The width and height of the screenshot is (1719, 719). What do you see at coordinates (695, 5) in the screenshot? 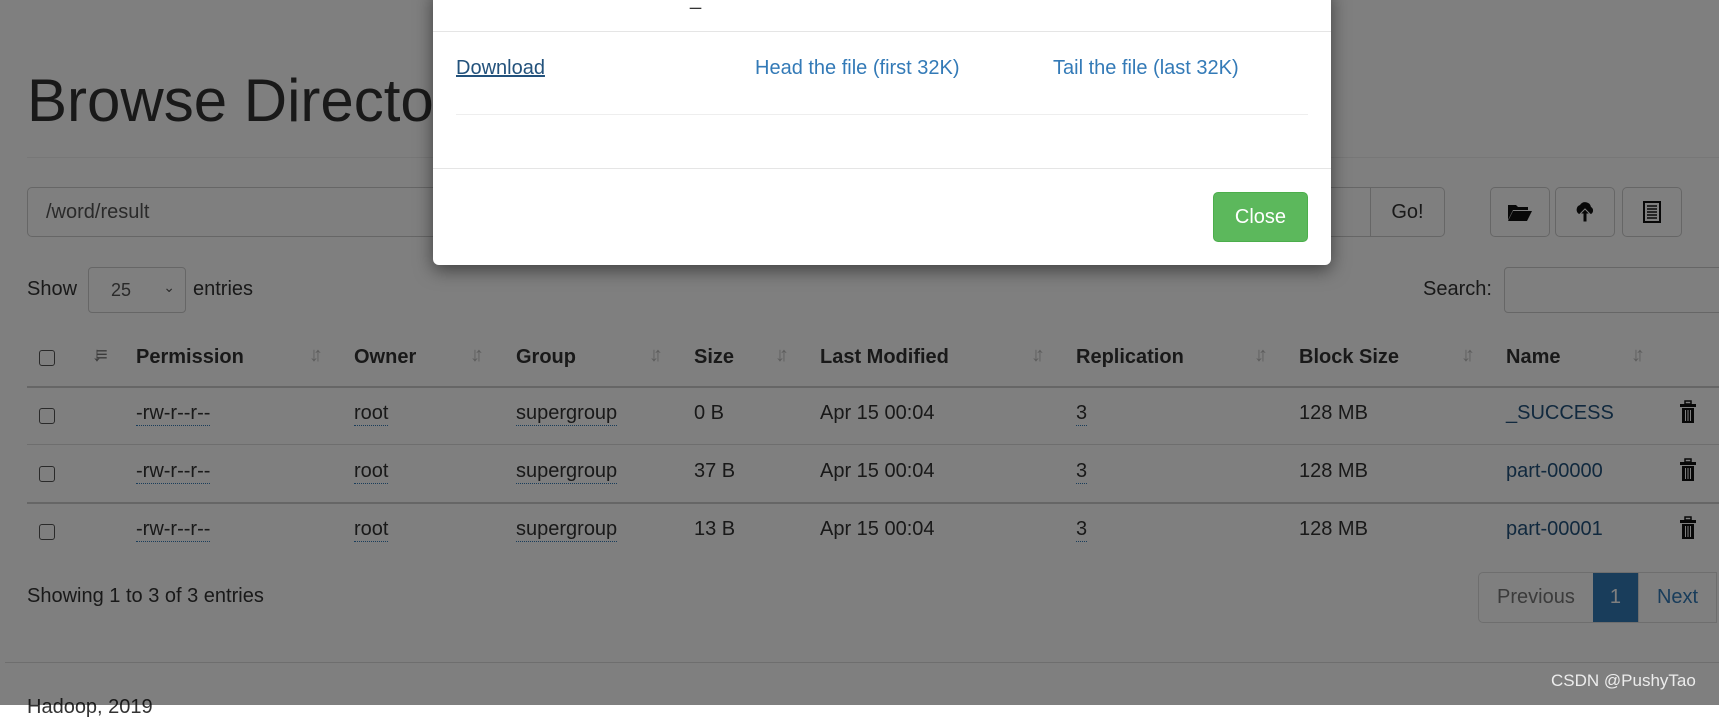
I see `modal-title: _` at bounding box center [695, 5].